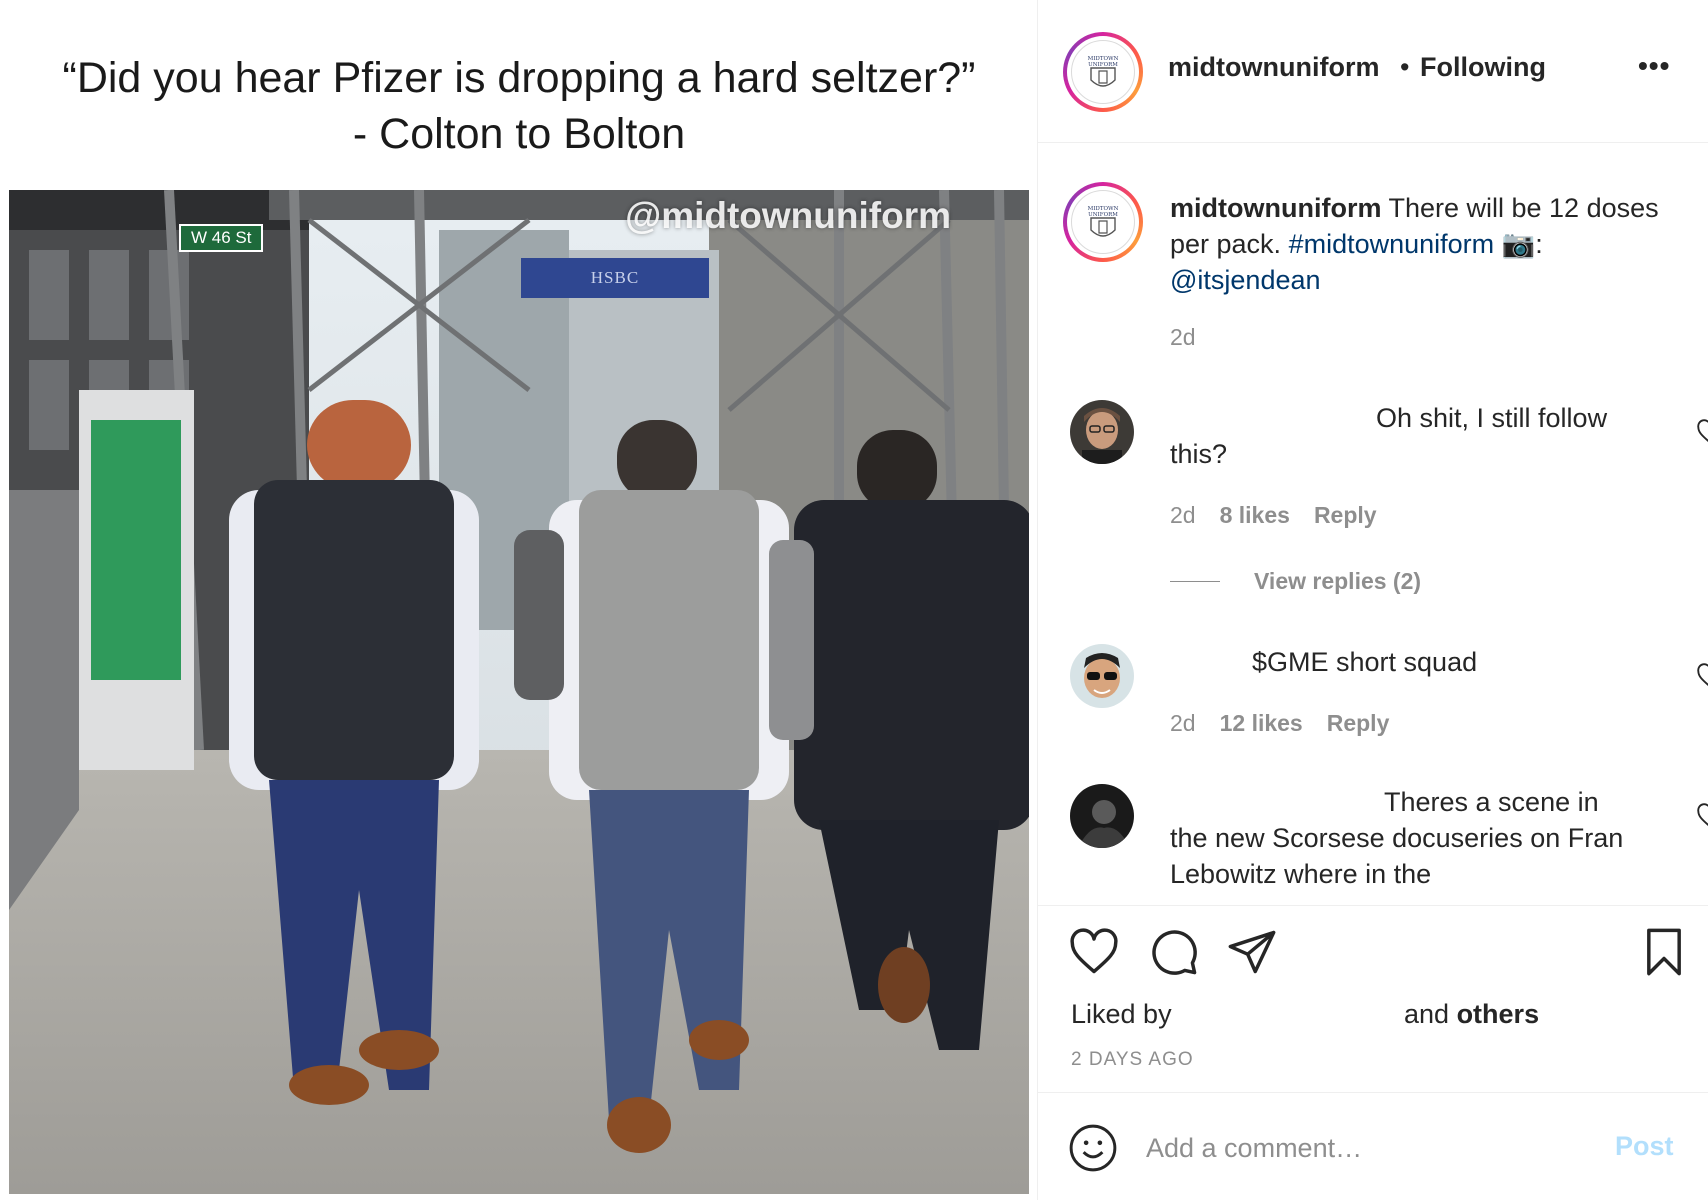  What do you see at coordinates (1664, 952) in the screenshot?
I see `save-bookmark-icon` at bounding box center [1664, 952].